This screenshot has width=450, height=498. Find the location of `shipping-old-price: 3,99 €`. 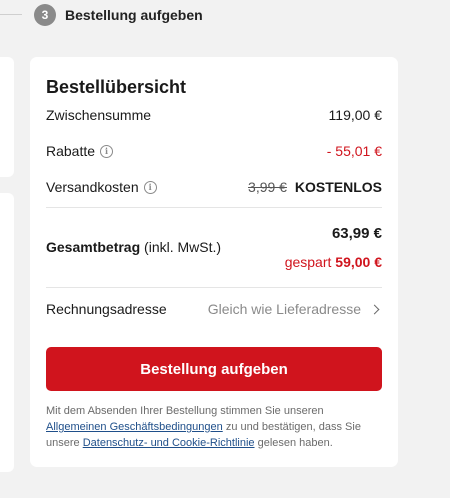

shipping-old-price: 3,99 € is located at coordinates (267, 187).